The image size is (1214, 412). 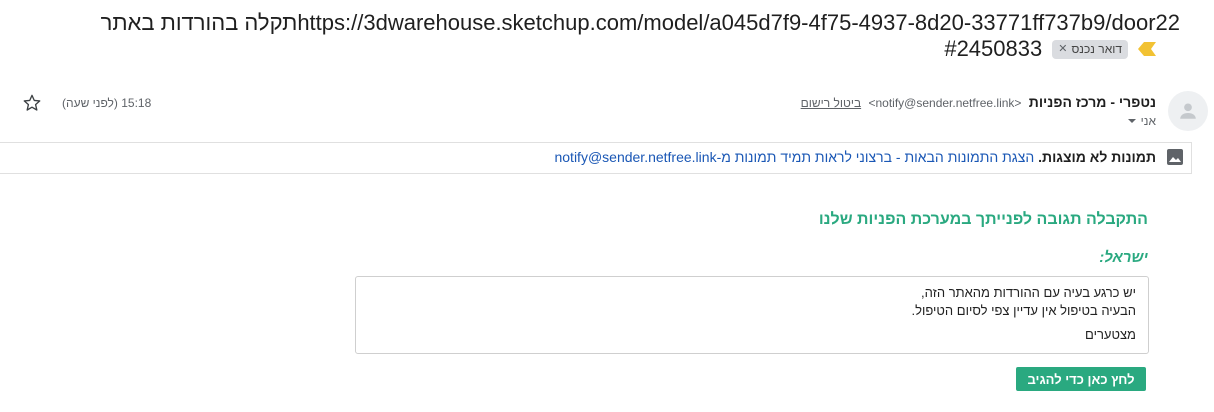 What do you see at coordinates (1175, 157) in the screenshot?
I see `image-icon` at bounding box center [1175, 157].